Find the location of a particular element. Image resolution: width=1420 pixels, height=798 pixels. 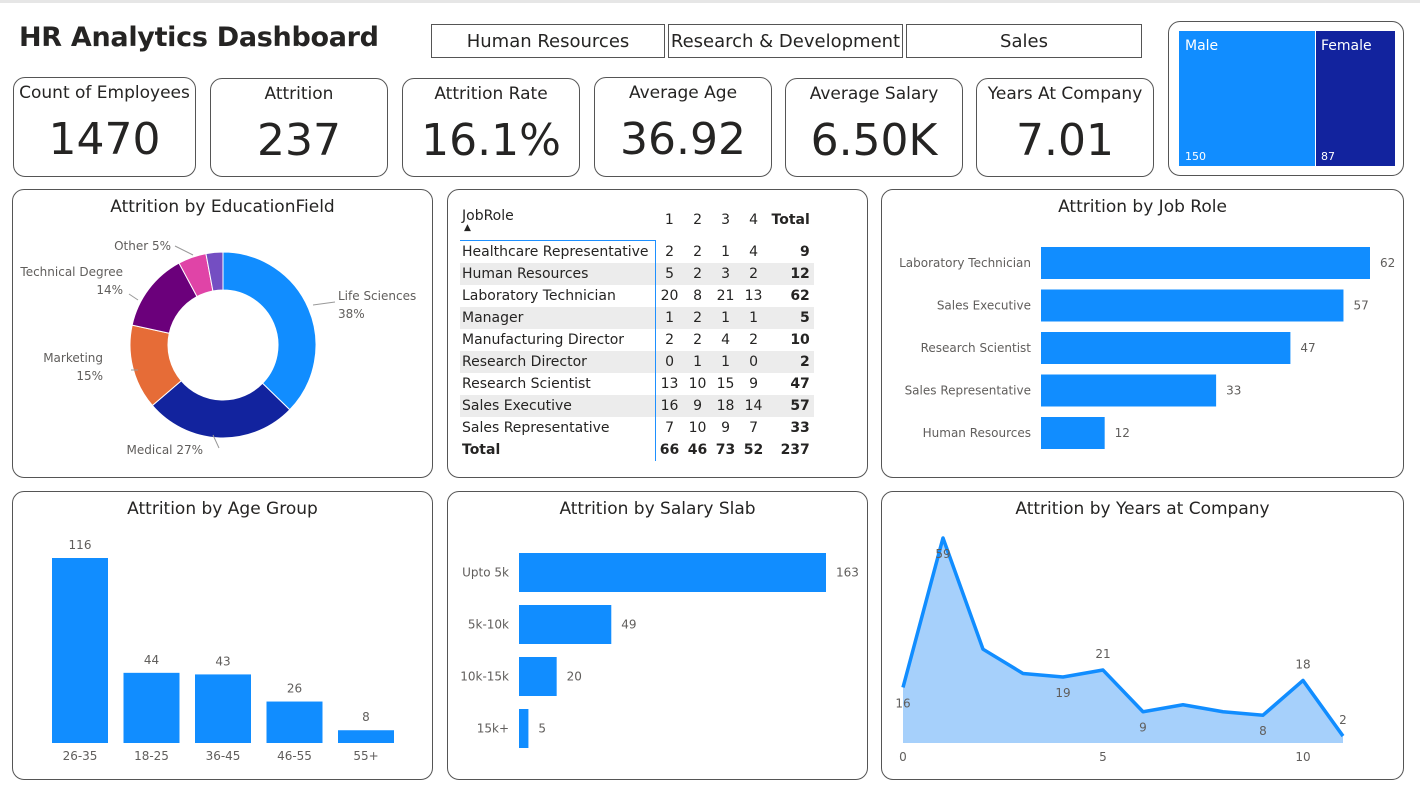

data-label: 33 is located at coordinates (1233, 391).